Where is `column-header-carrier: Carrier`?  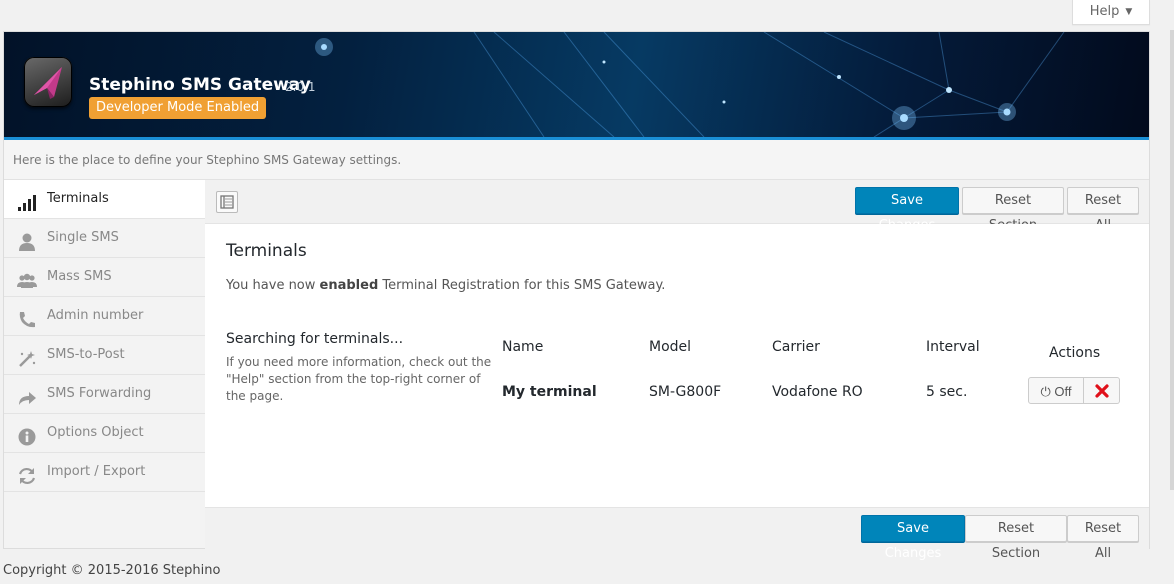
column-header-carrier: Carrier is located at coordinates (796, 347).